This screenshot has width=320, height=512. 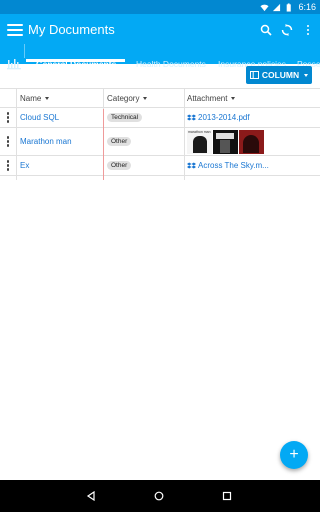 I want to click on status-bar: 6:16, so click(x=160, y=7).